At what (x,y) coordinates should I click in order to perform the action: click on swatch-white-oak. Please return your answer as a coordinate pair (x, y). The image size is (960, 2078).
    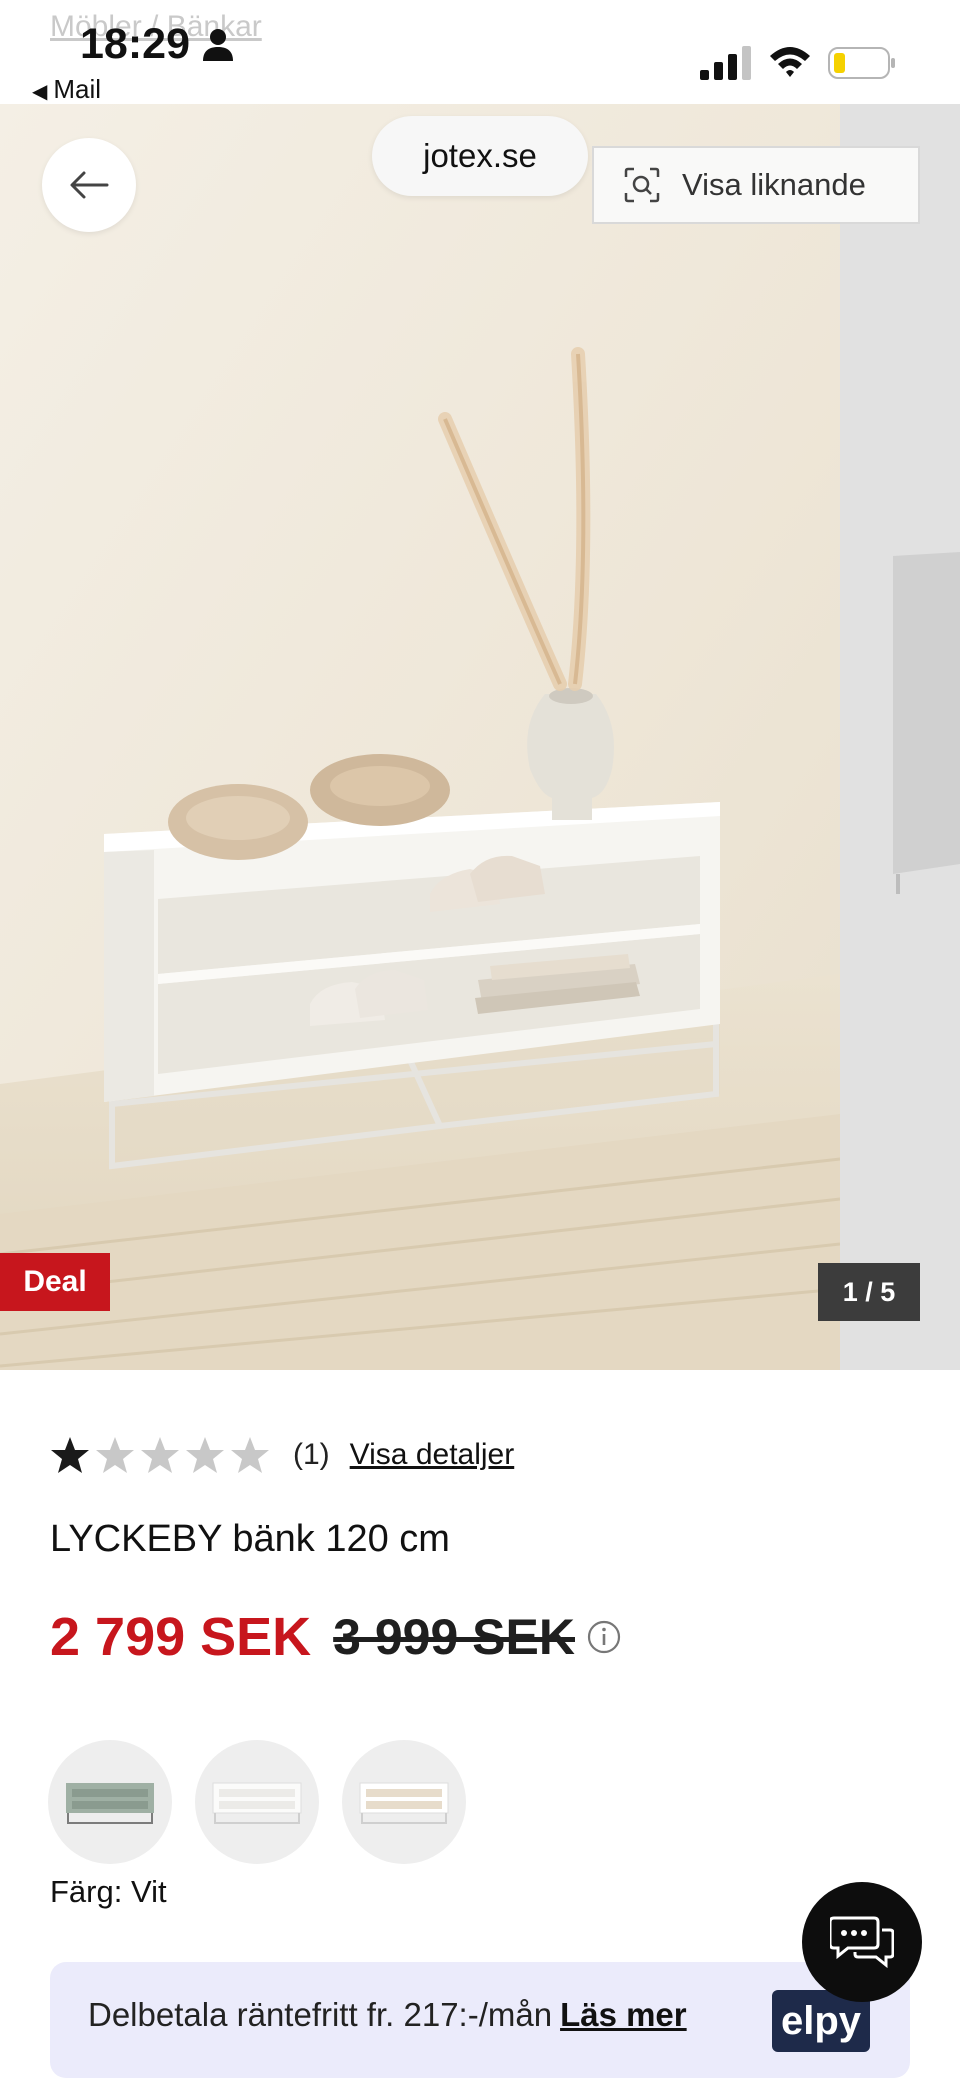
    Looking at the image, I should click on (404, 1802).